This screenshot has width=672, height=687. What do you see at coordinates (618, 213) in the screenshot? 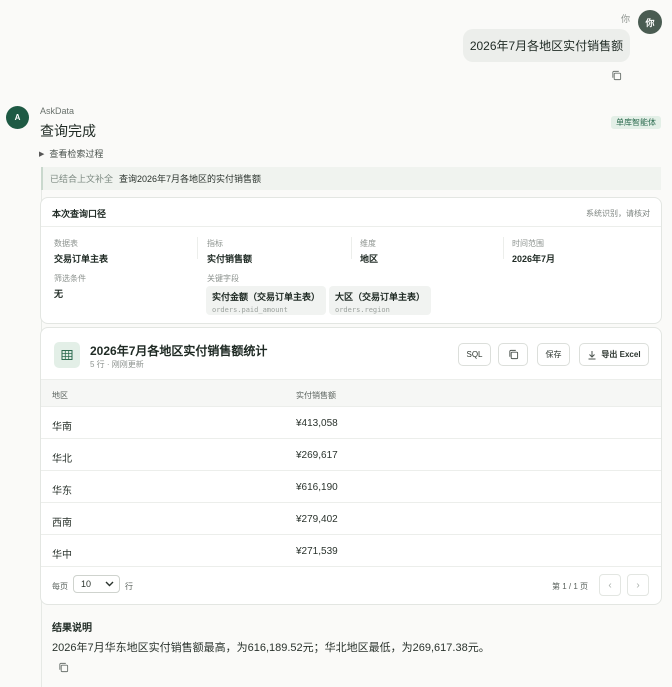
I see `criteria-subtitle: 系统识别，请核对` at bounding box center [618, 213].